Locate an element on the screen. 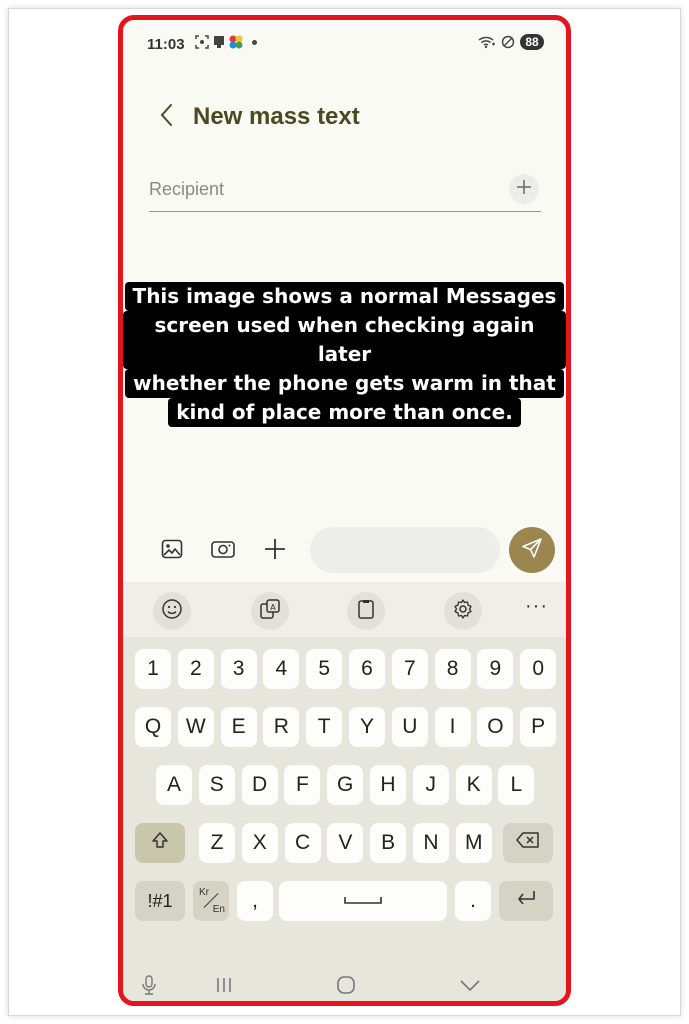 The width and height of the screenshot is (689, 1024). language-key: Kr En is located at coordinates (211, 901).